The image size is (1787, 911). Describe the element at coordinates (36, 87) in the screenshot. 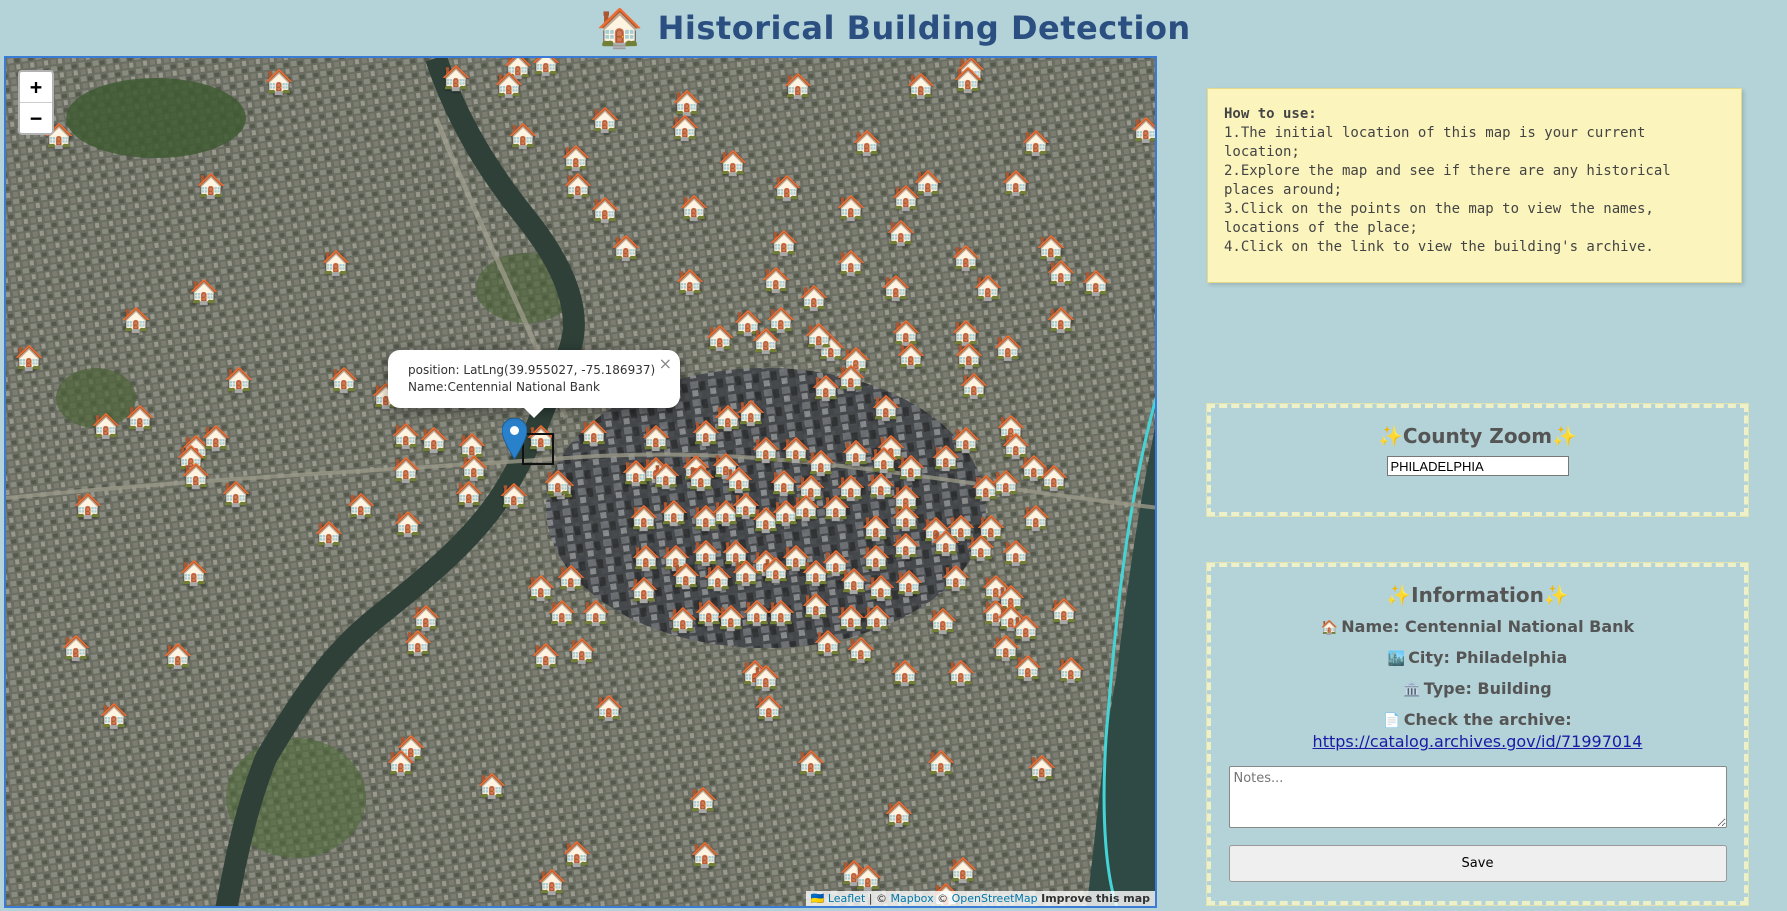

I see `zoom-in-button: +` at that location.